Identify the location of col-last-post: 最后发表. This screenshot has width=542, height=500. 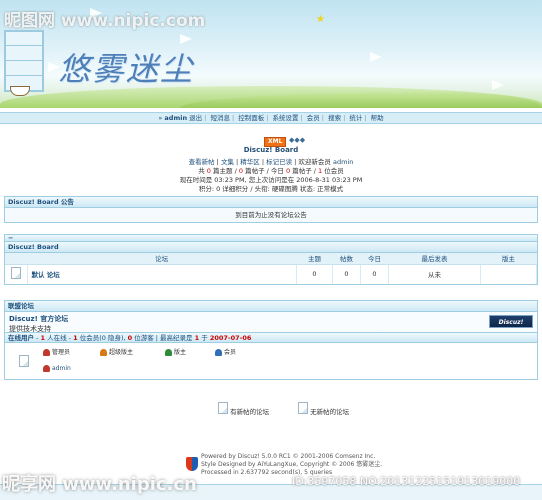
(434, 259).